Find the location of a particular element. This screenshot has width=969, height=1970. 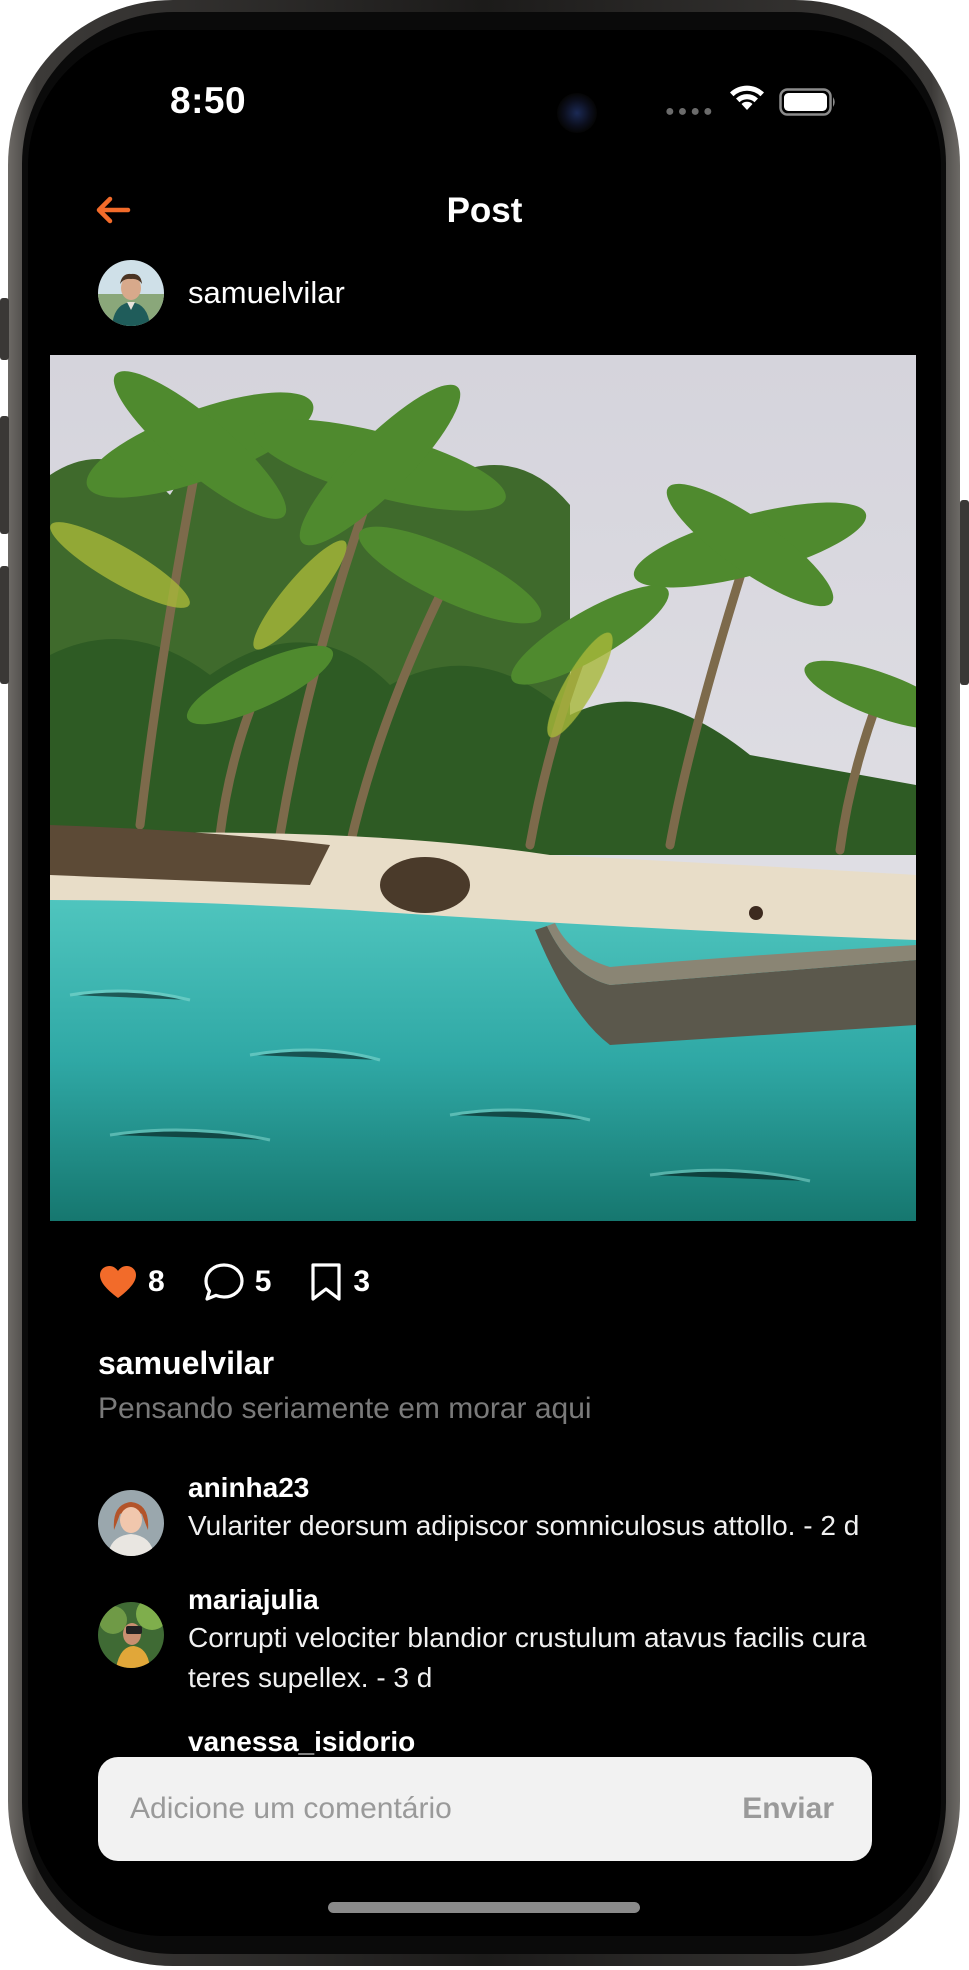

send-button: Enviar is located at coordinates (788, 1809).